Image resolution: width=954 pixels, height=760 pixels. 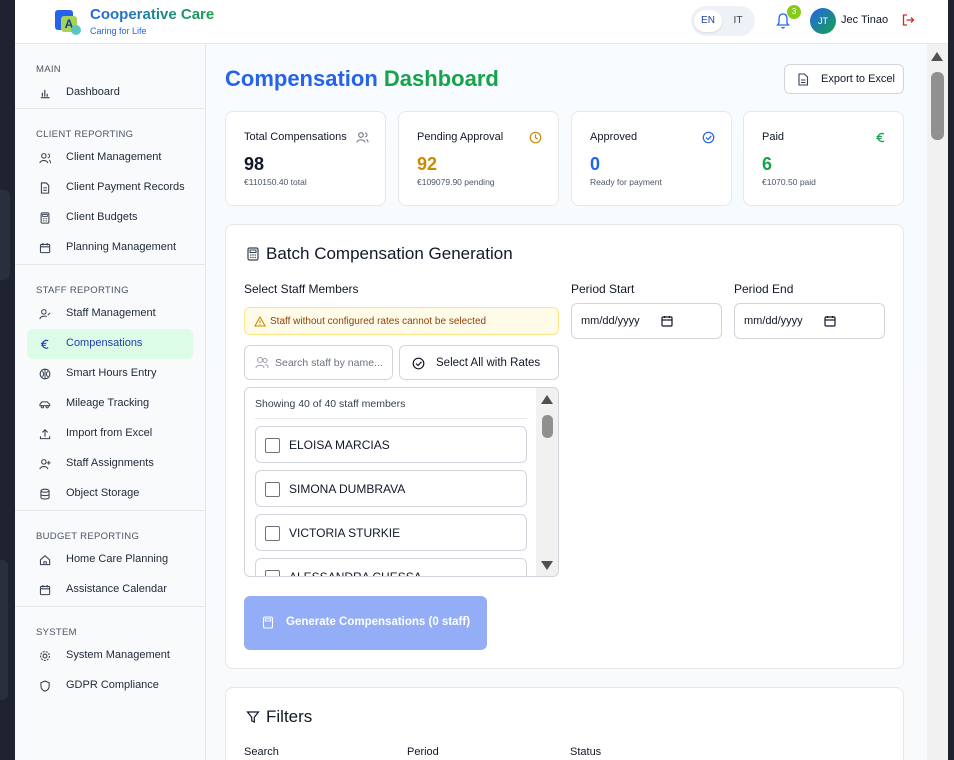 I want to click on showing-count: Showing 40 of 40 staff members, so click(x=330, y=404).